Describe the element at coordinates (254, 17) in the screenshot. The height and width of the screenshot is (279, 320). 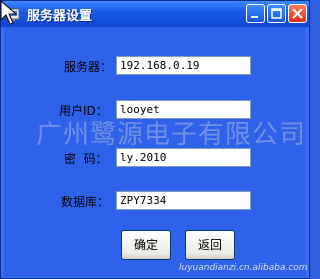
I see `minimize-icon` at that location.